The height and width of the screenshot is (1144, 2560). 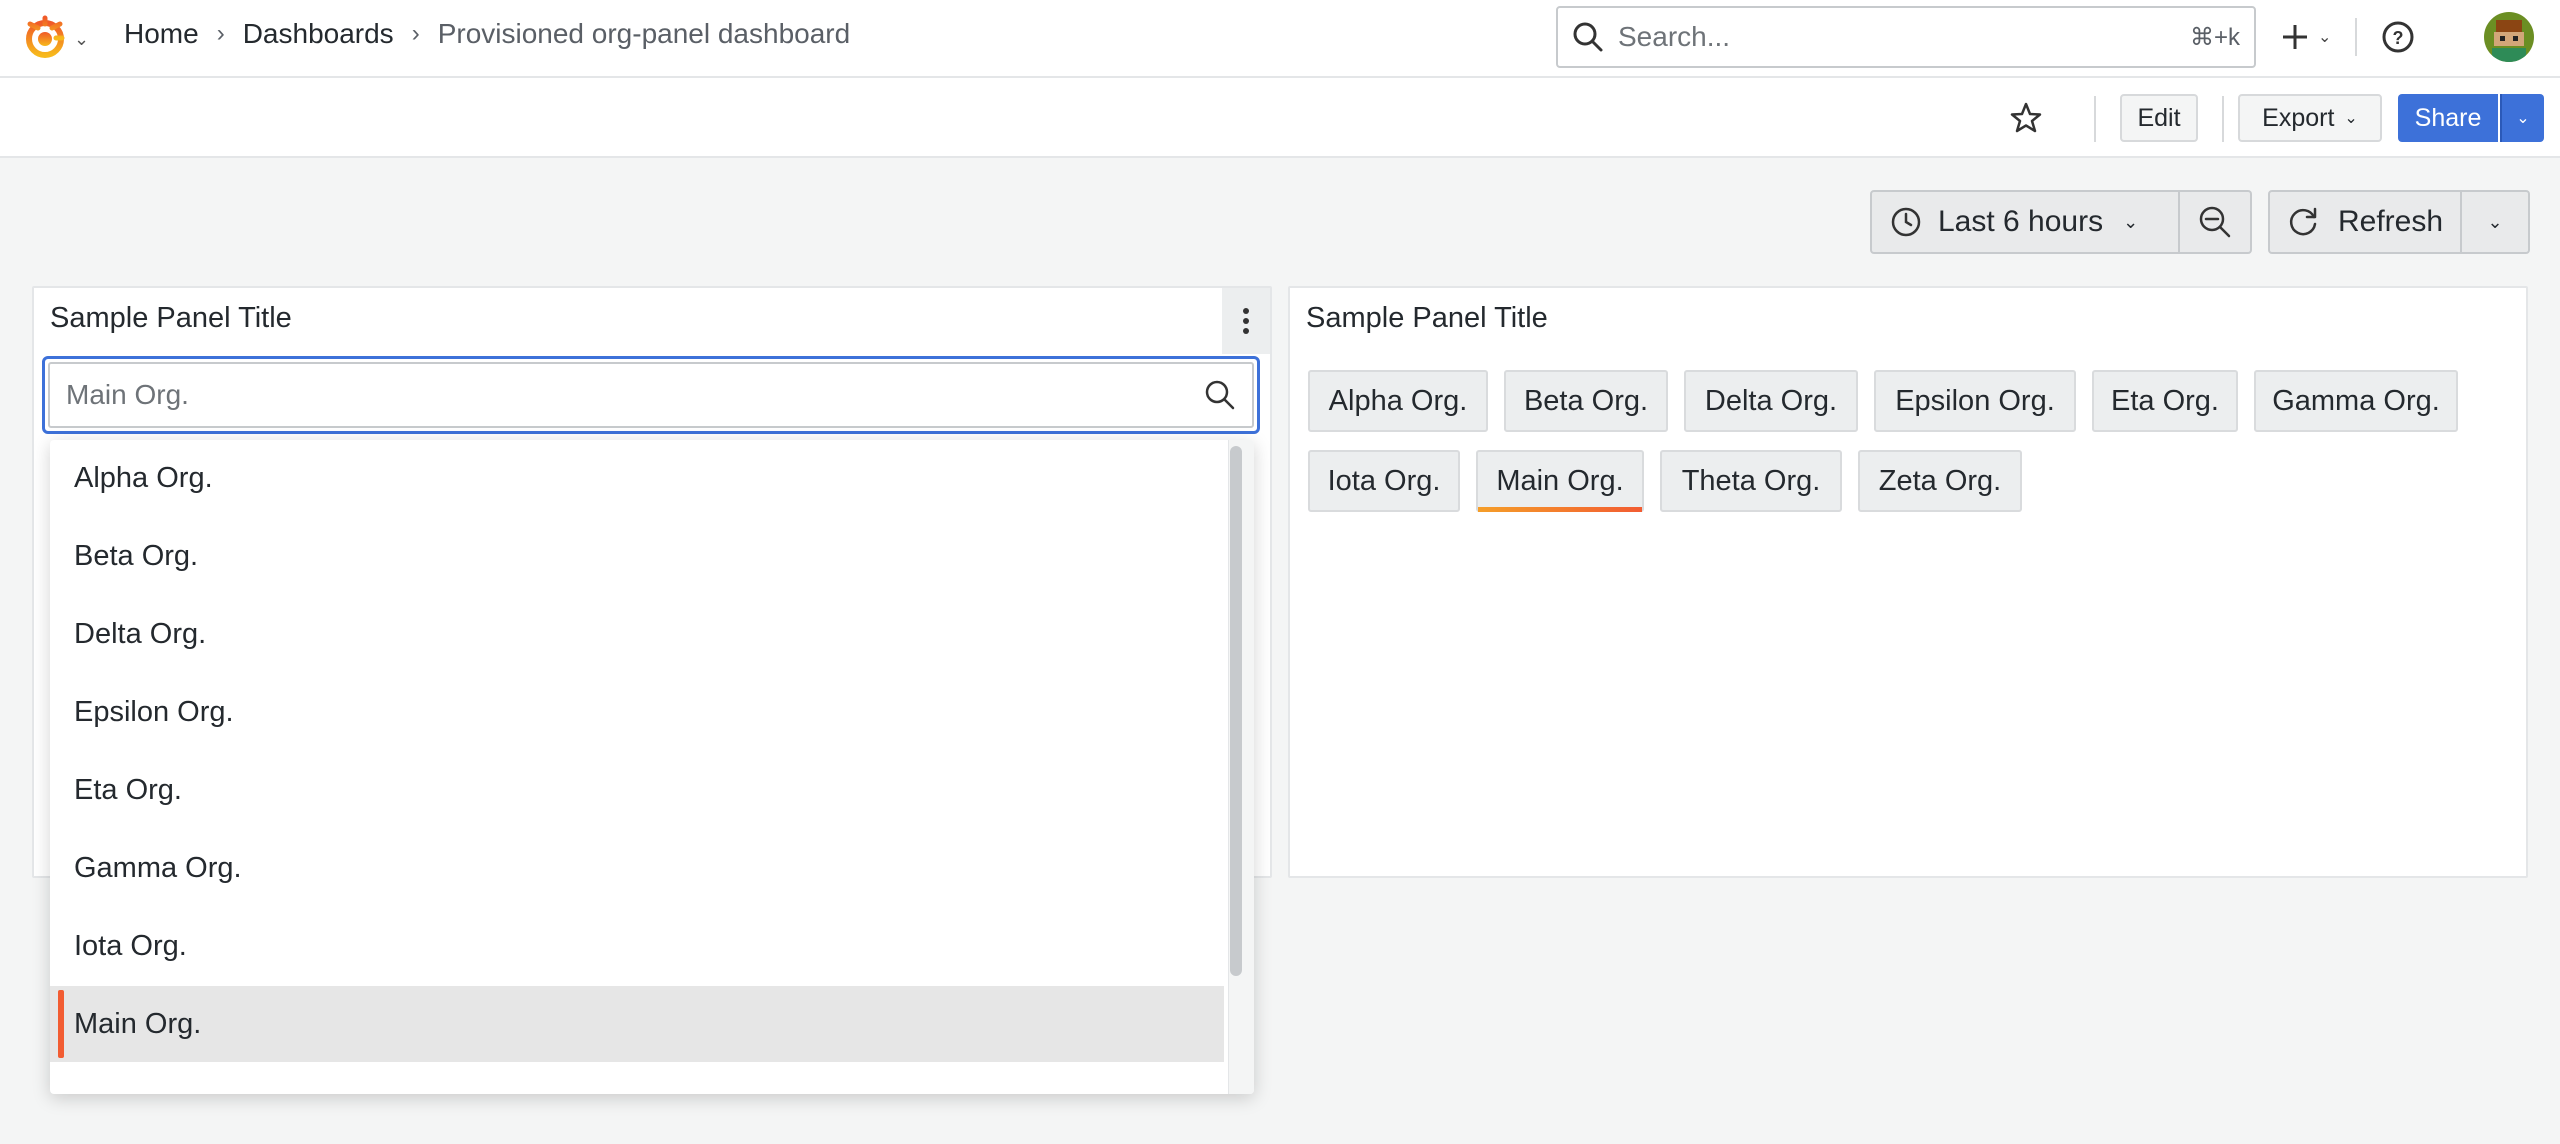 I want to click on new-menu-button: ⌄, so click(x=2305, y=37).